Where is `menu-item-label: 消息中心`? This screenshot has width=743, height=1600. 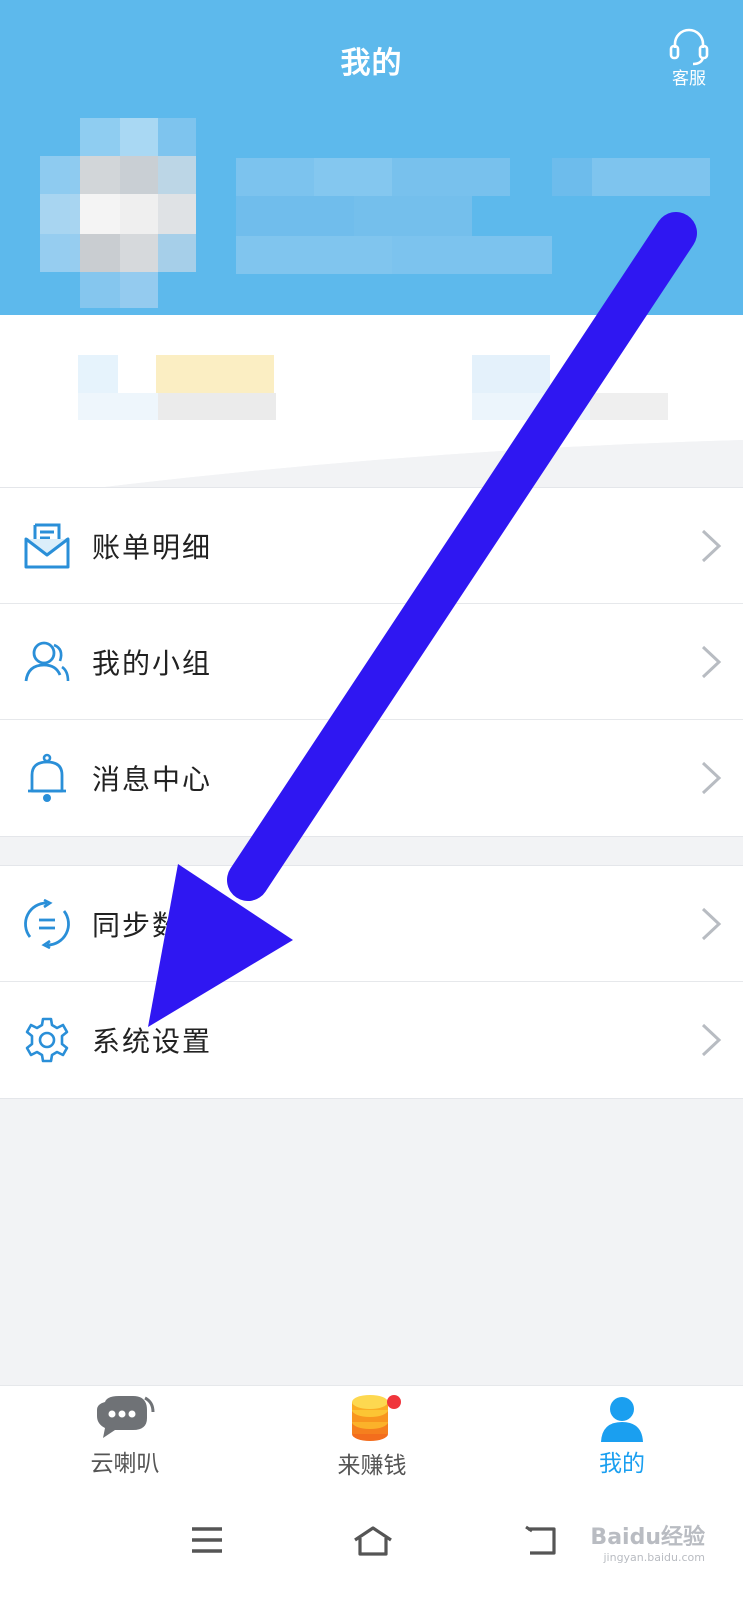 menu-item-label: 消息中心 is located at coordinates (152, 779).